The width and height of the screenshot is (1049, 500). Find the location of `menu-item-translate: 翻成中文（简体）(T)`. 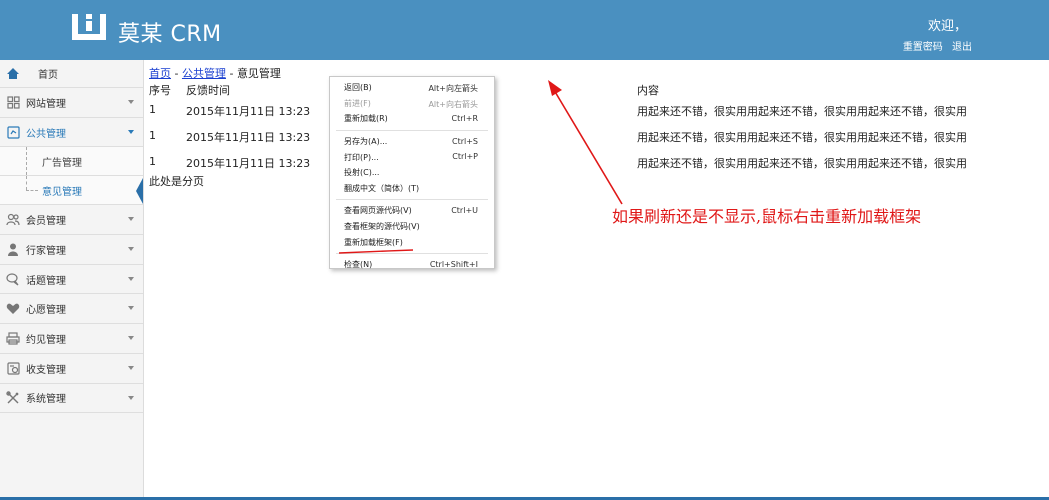

menu-item-translate: 翻成中文（简体）(T) is located at coordinates (412, 189).